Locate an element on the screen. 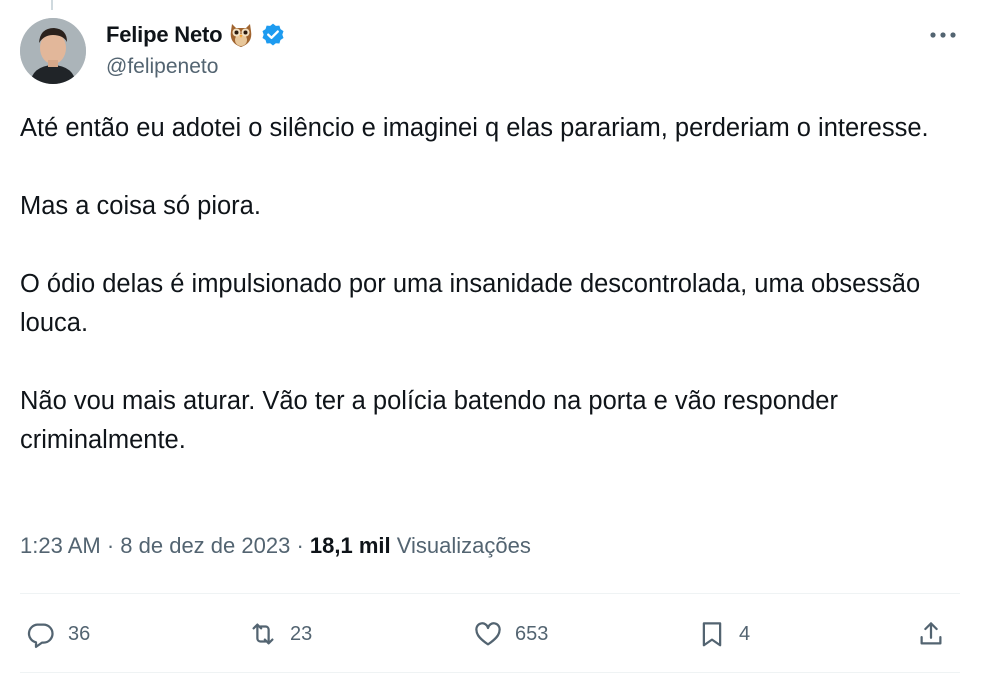 This screenshot has height=674, width=984. avatar-image is located at coordinates (53, 51).